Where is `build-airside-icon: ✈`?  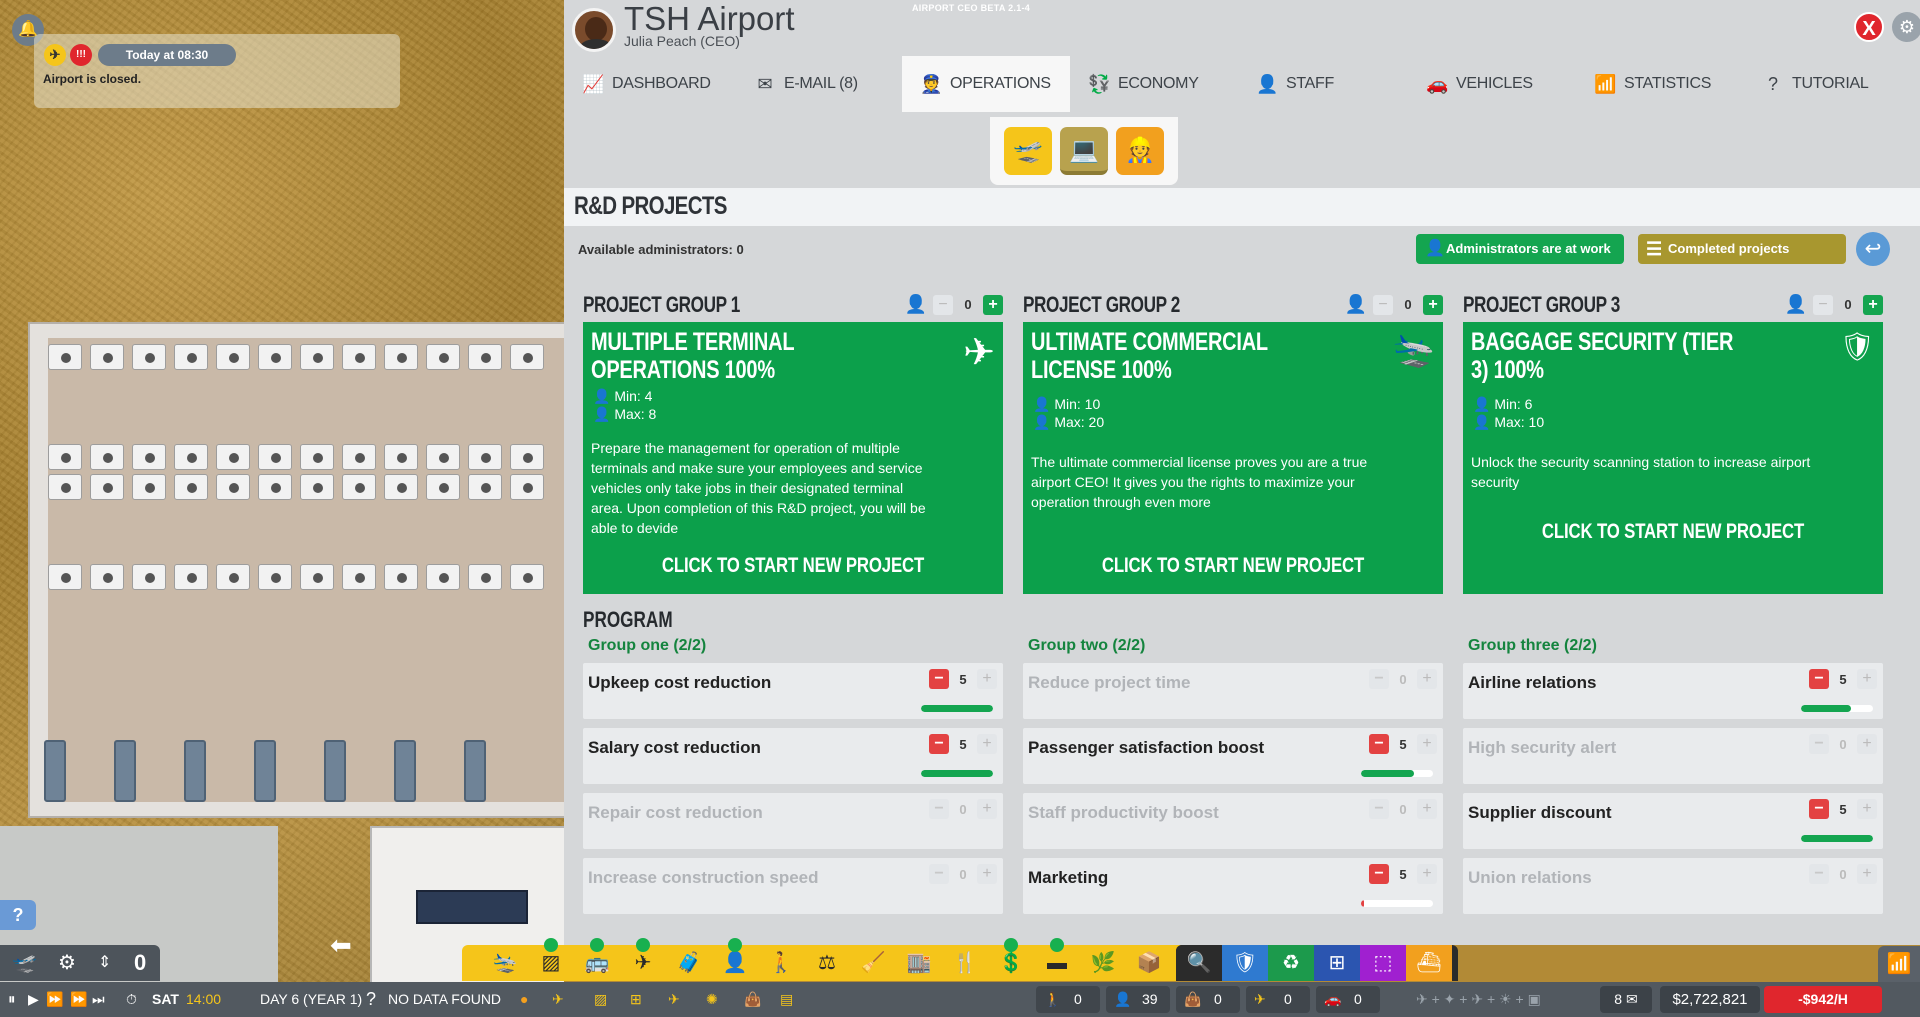 build-airside-icon: ✈ is located at coordinates (643, 959).